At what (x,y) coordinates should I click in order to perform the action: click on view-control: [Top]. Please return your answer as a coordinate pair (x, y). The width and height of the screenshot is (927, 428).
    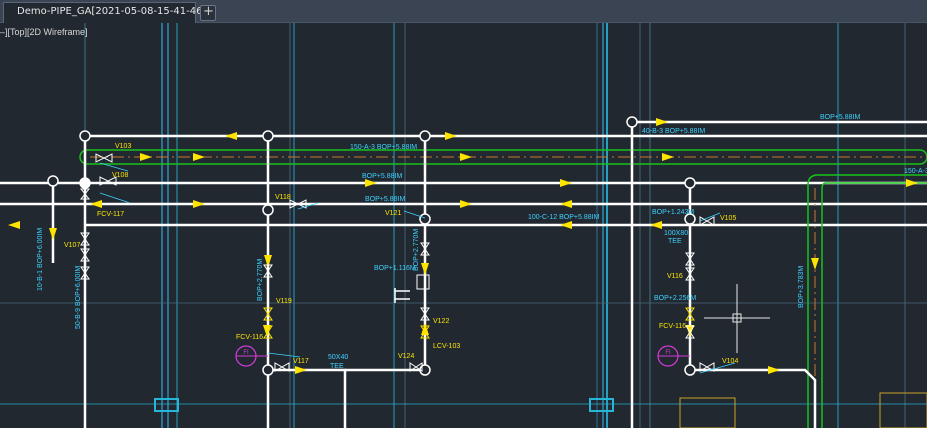
    Looking at the image, I should click on (18, 32).